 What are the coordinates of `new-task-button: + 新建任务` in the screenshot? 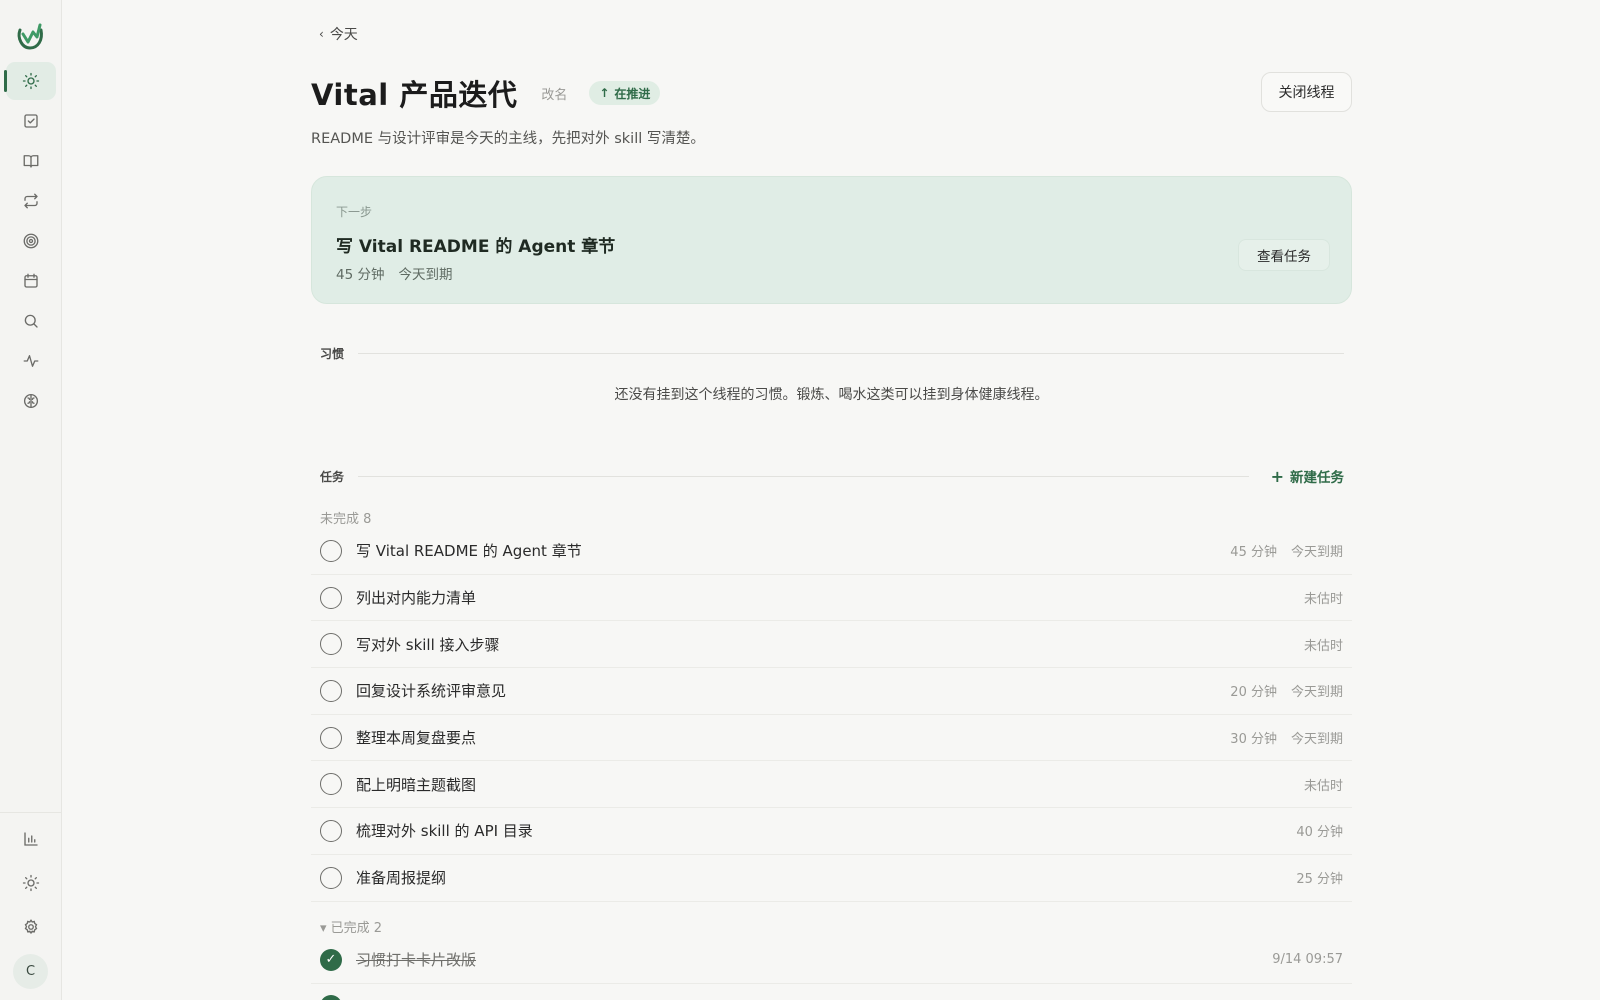 It's located at (1307, 476).